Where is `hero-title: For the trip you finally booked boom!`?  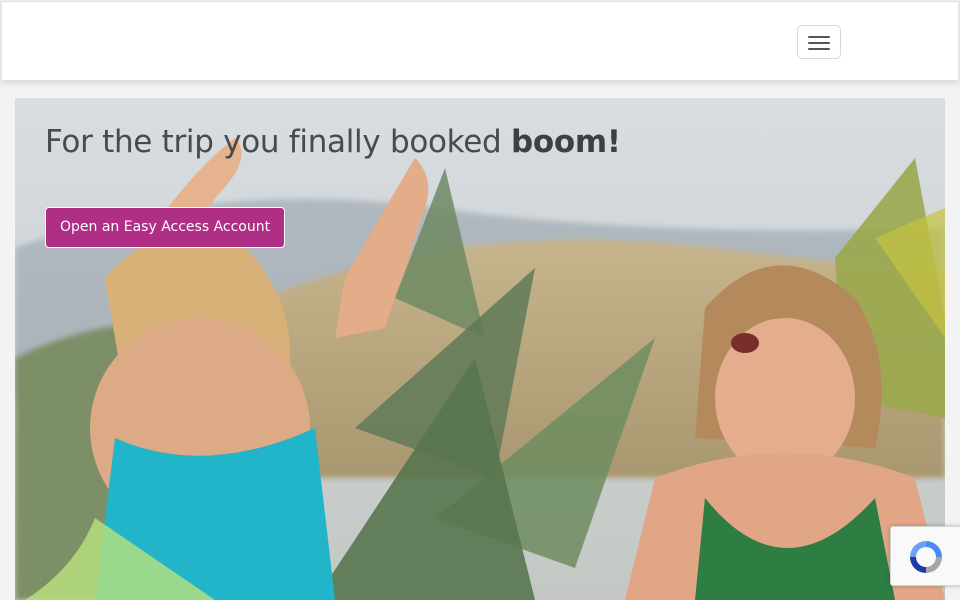 hero-title: For the trip you finally booked boom! is located at coordinates (333, 142).